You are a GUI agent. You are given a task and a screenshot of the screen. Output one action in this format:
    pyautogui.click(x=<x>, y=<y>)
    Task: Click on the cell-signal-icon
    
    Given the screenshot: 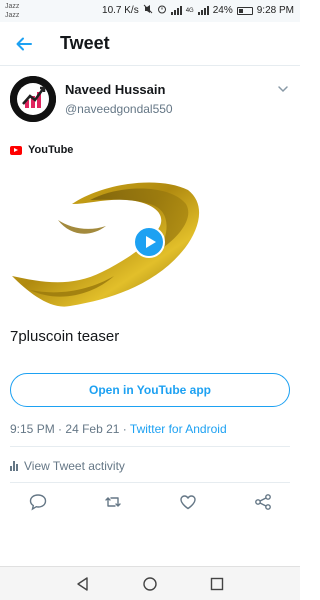 What is the action you would take?
    pyautogui.click(x=203, y=10)
    